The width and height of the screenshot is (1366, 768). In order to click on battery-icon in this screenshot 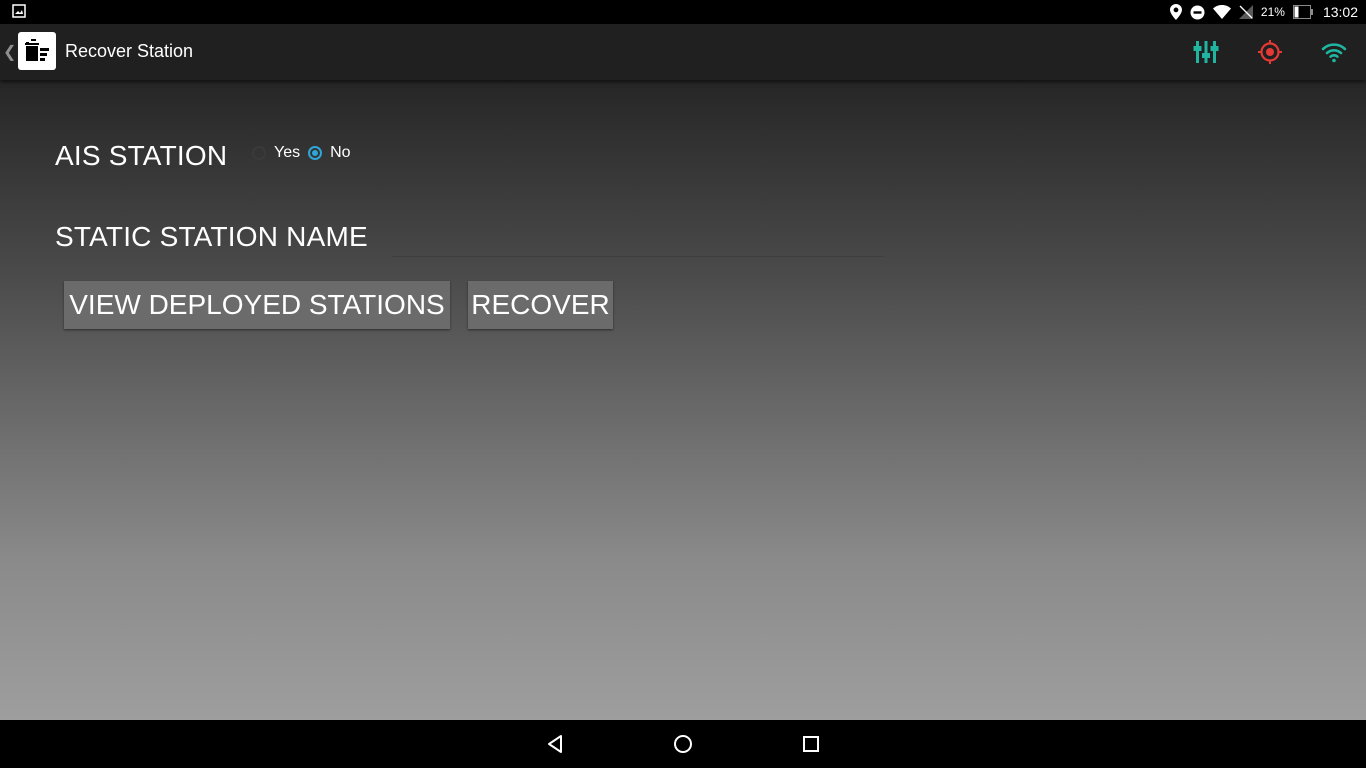, I will do `click(1302, 12)`.